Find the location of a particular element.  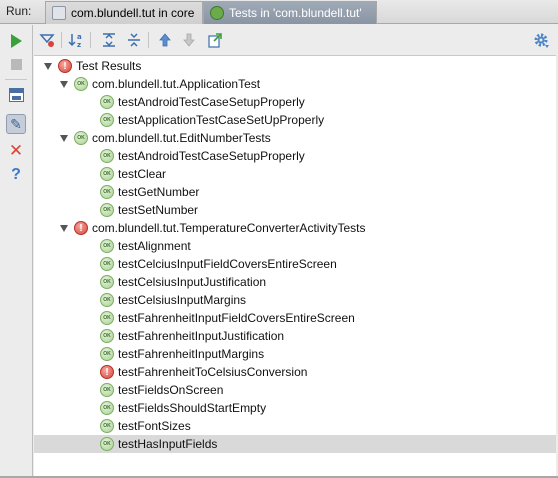

test-label: testAlignment is located at coordinates (154, 246).